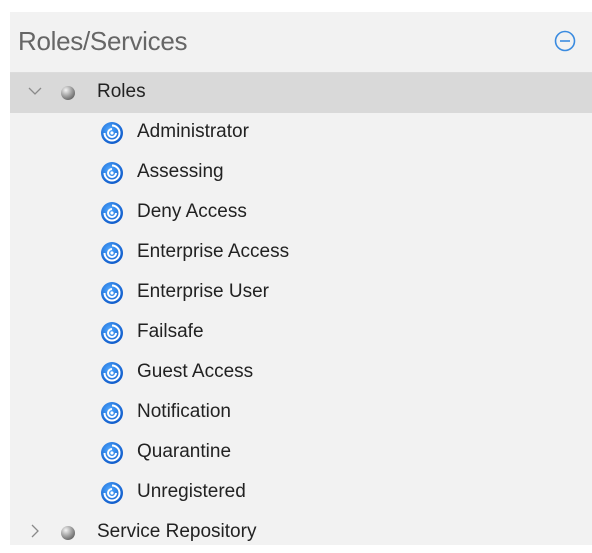 The width and height of the screenshot is (592, 553). I want to click on role-label: Quarantine, so click(184, 451).